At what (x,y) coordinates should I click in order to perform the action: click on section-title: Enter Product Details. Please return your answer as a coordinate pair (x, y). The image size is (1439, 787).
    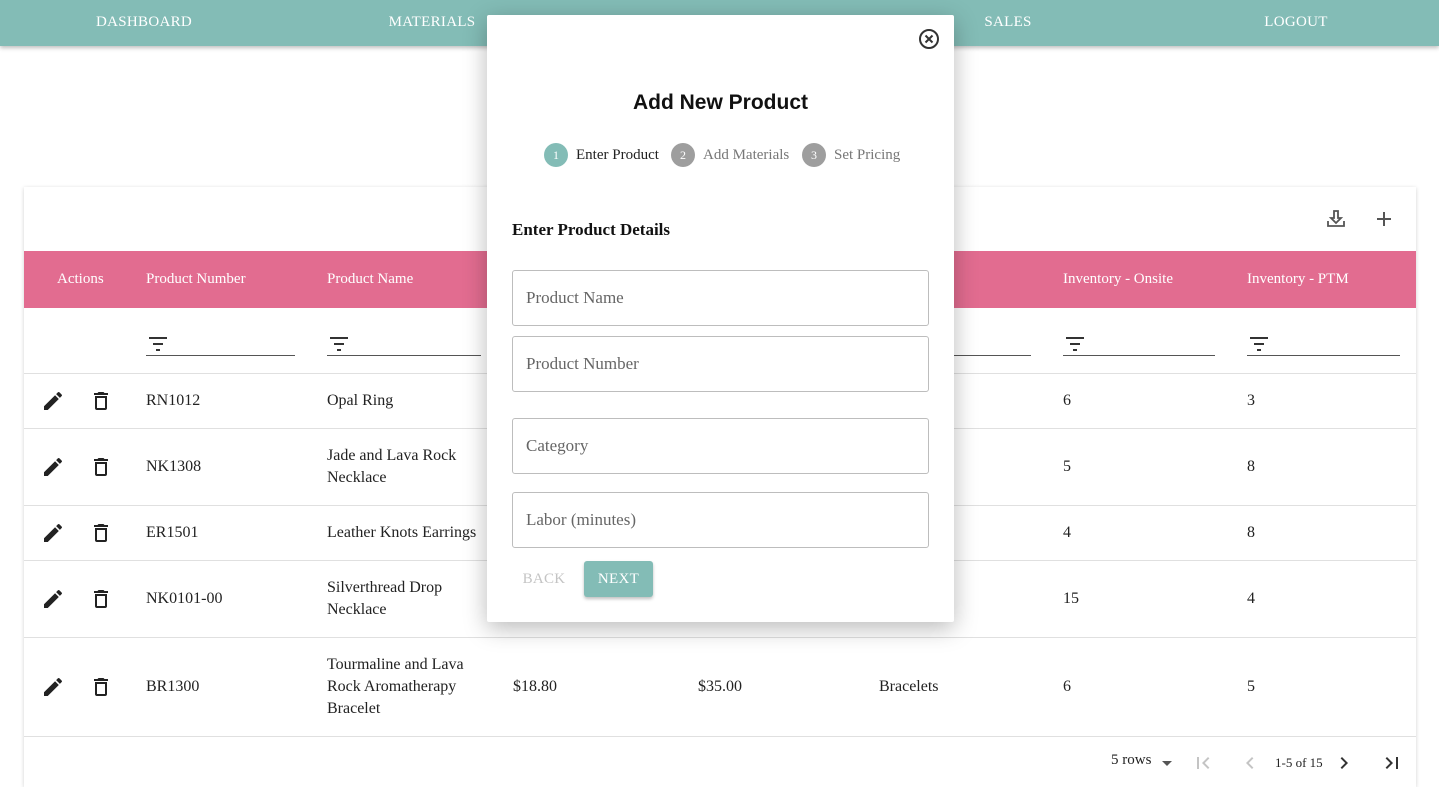
    Looking at the image, I should click on (591, 229).